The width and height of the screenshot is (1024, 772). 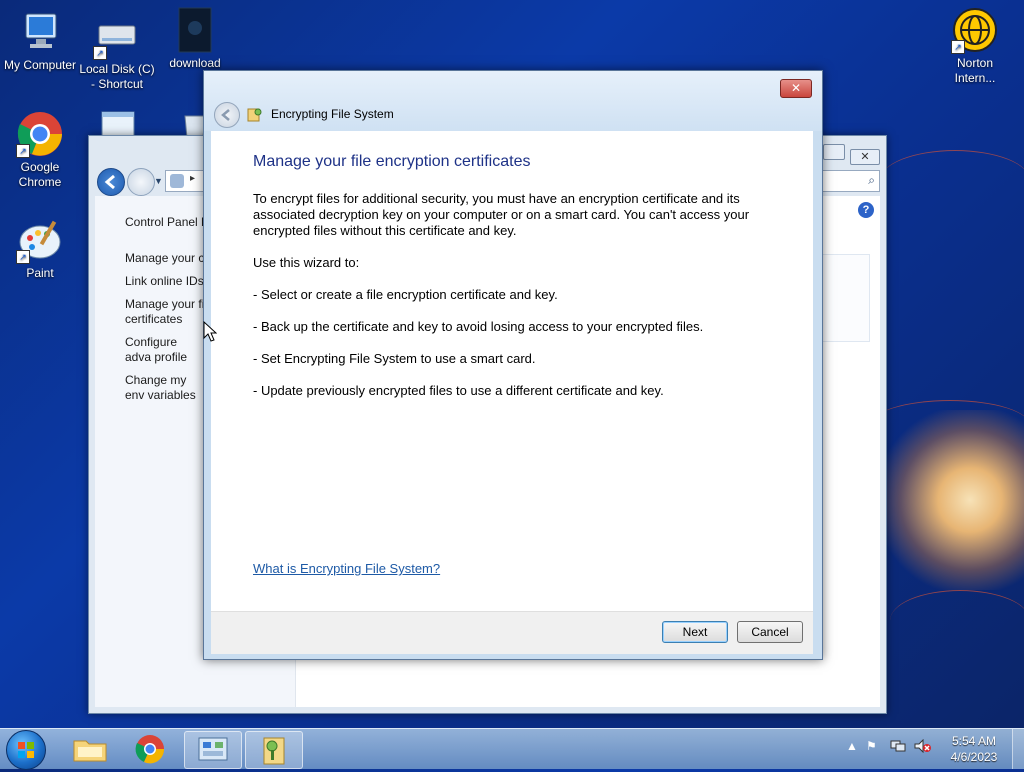 What do you see at coordinates (974, 741) in the screenshot?
I see `clock-time: 5:54 AM` at bounding box center [974, 741].